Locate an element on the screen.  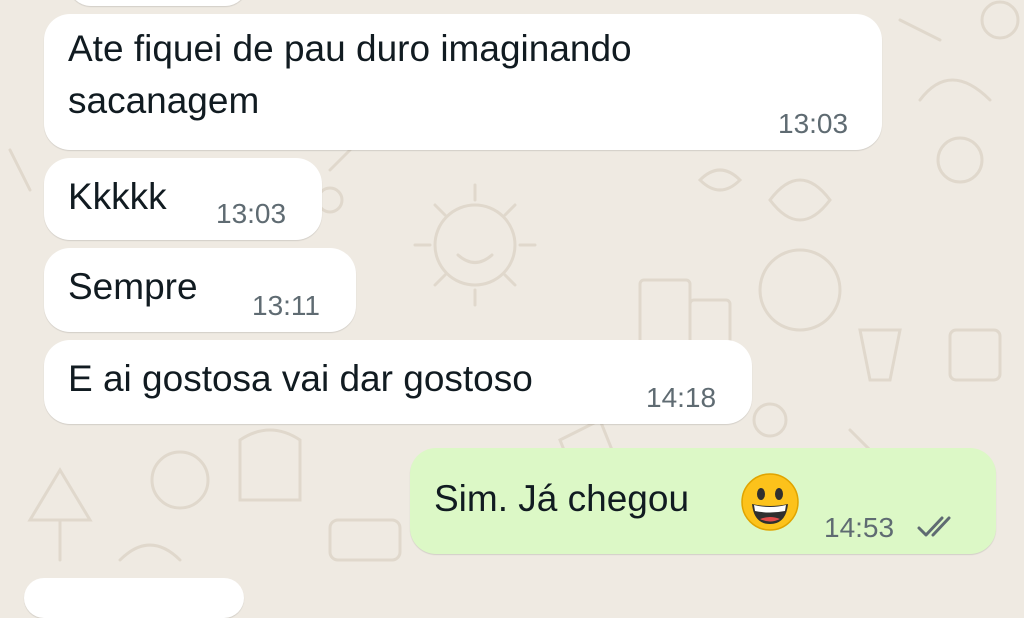
incoming-message: Sempre 13:11 is located at coordinates (200, 290).